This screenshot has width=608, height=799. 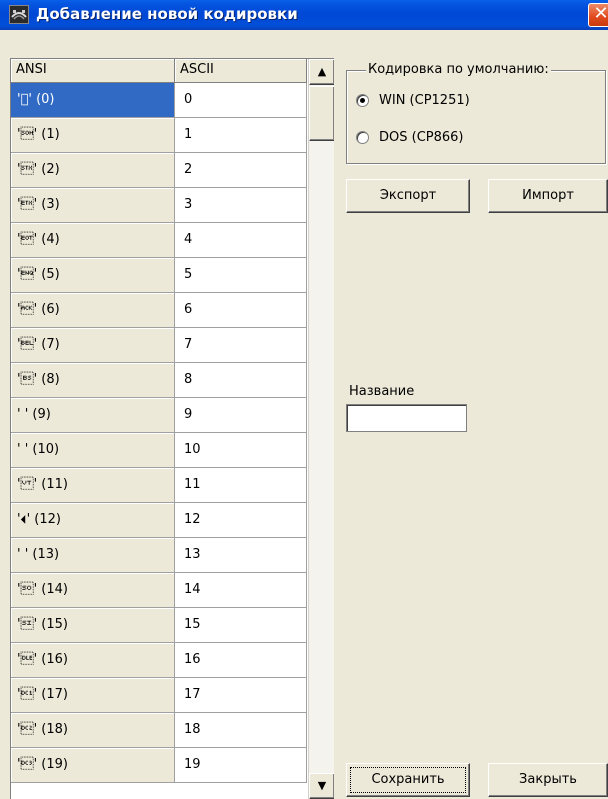 I want to click on title-bar: Добавление новой кодировки ✕, so click(x=304, y=15).